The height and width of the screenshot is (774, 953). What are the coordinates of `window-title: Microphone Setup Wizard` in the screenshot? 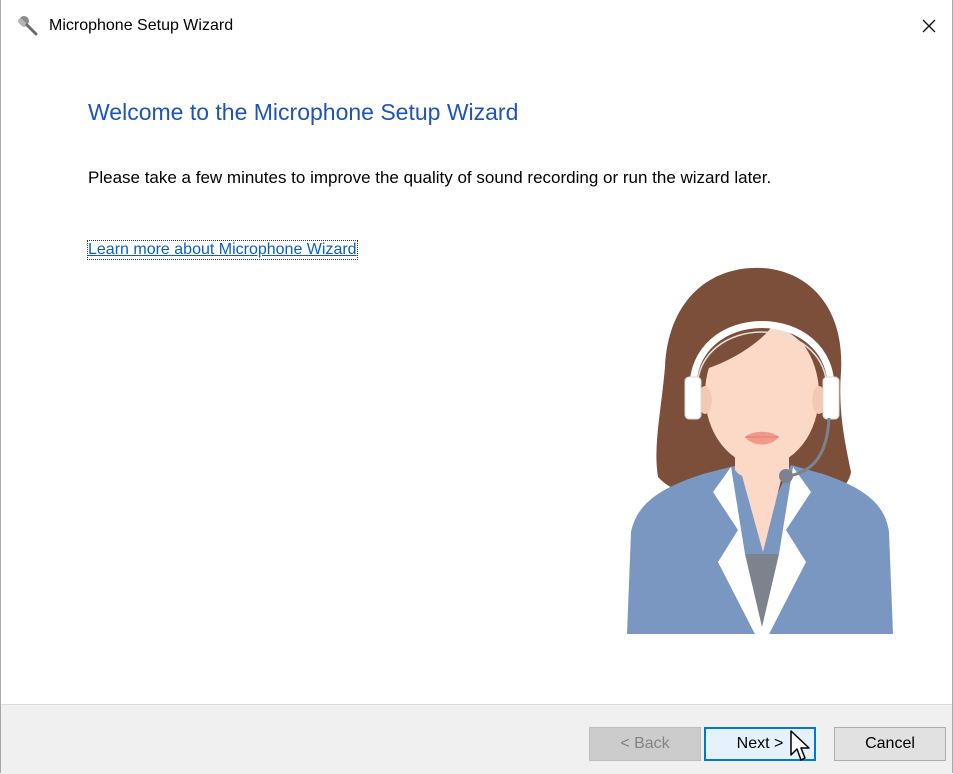 It's located at (141, 25).